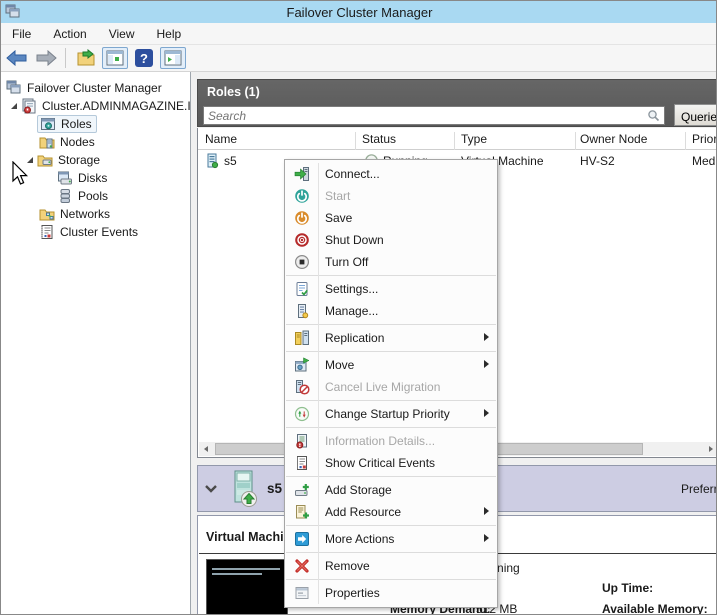 The height and width of the screenshot is (615, 717). Describe the element at coordinates (301, 196) in the screenshot. I see `start-icon` at that location.